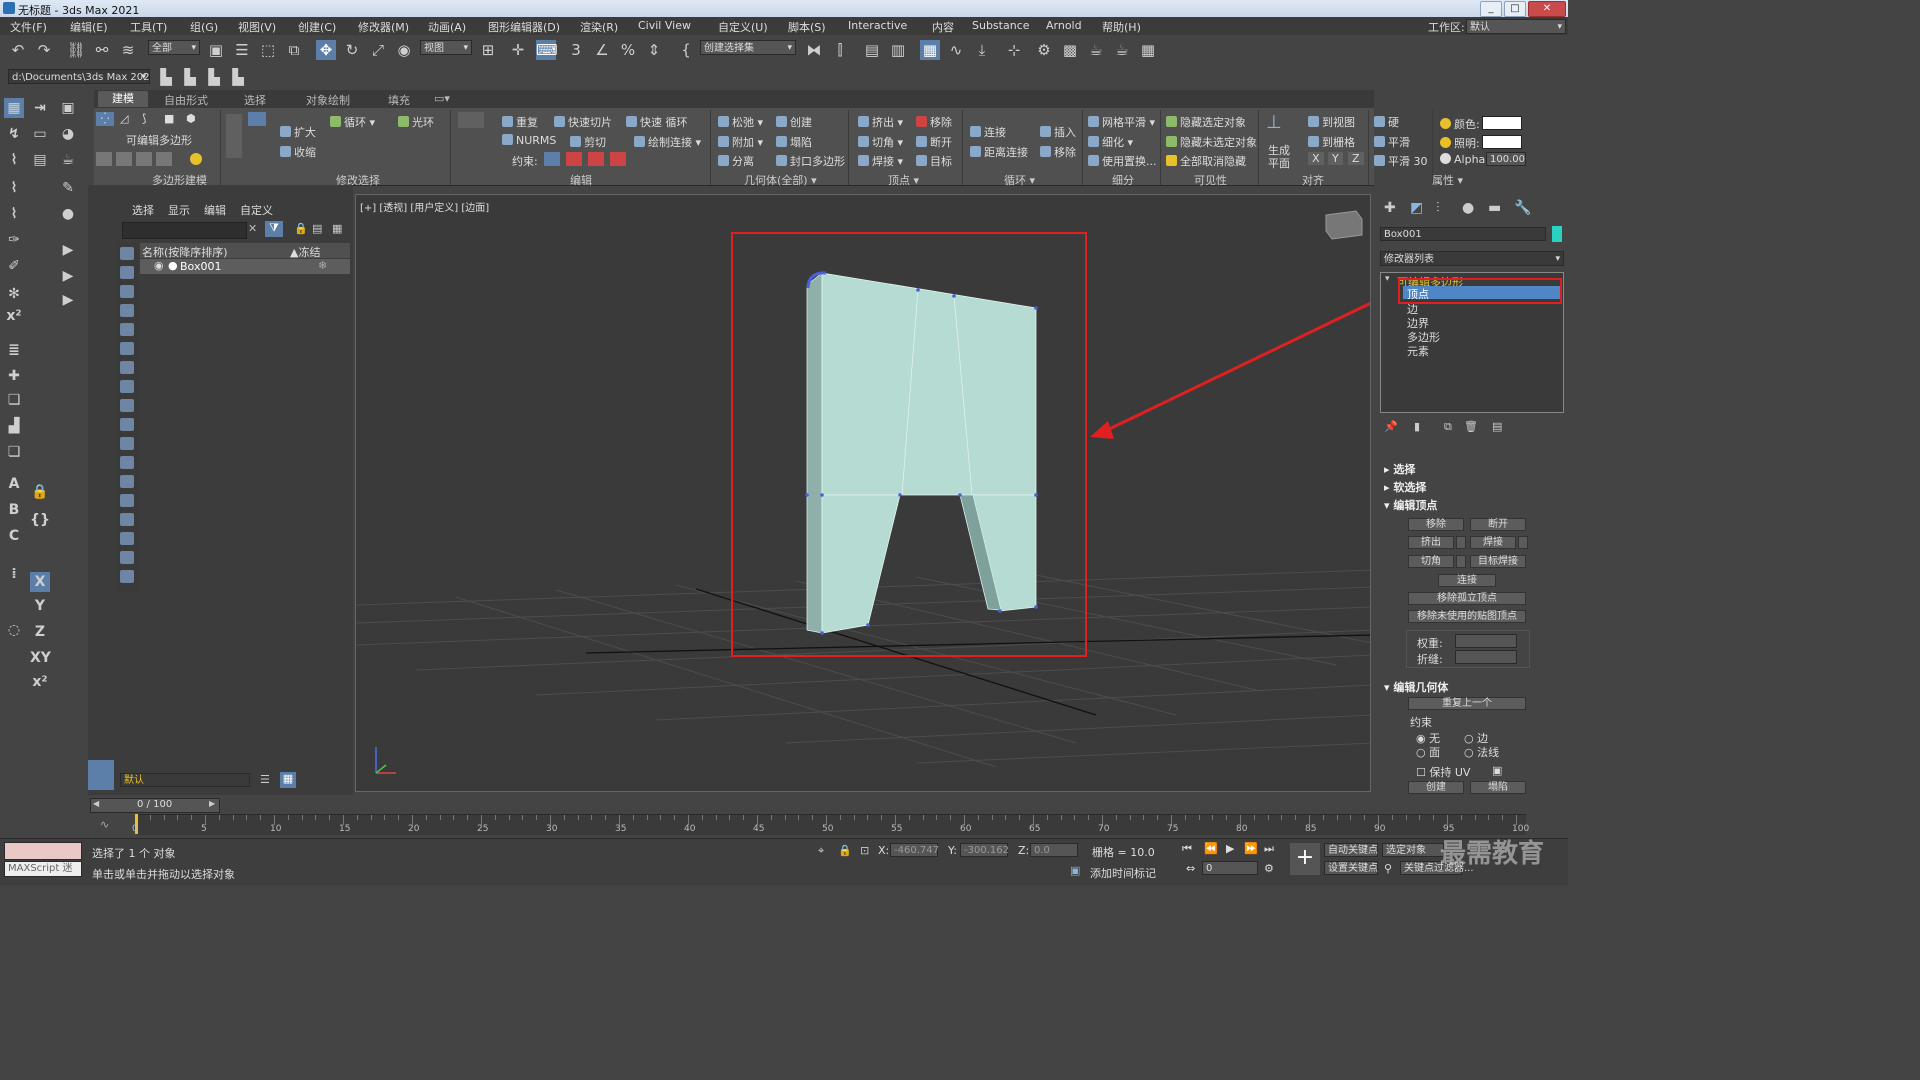  Describe the element at coordinates (657, 122) in the screenshot. I see `quickloop-button: 快速 循环` at that location.